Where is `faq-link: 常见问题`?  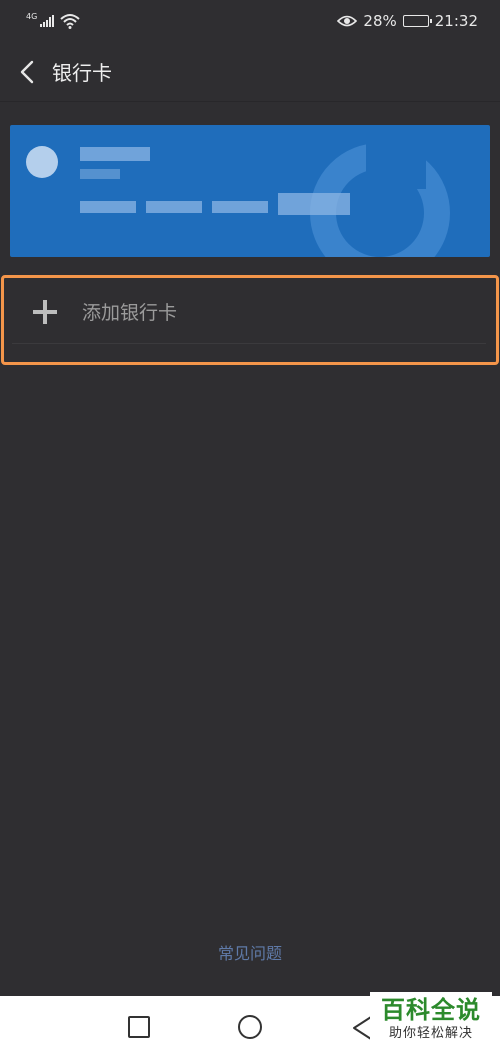
faq-link: 常见问题 is located at coordinates (250, 952).